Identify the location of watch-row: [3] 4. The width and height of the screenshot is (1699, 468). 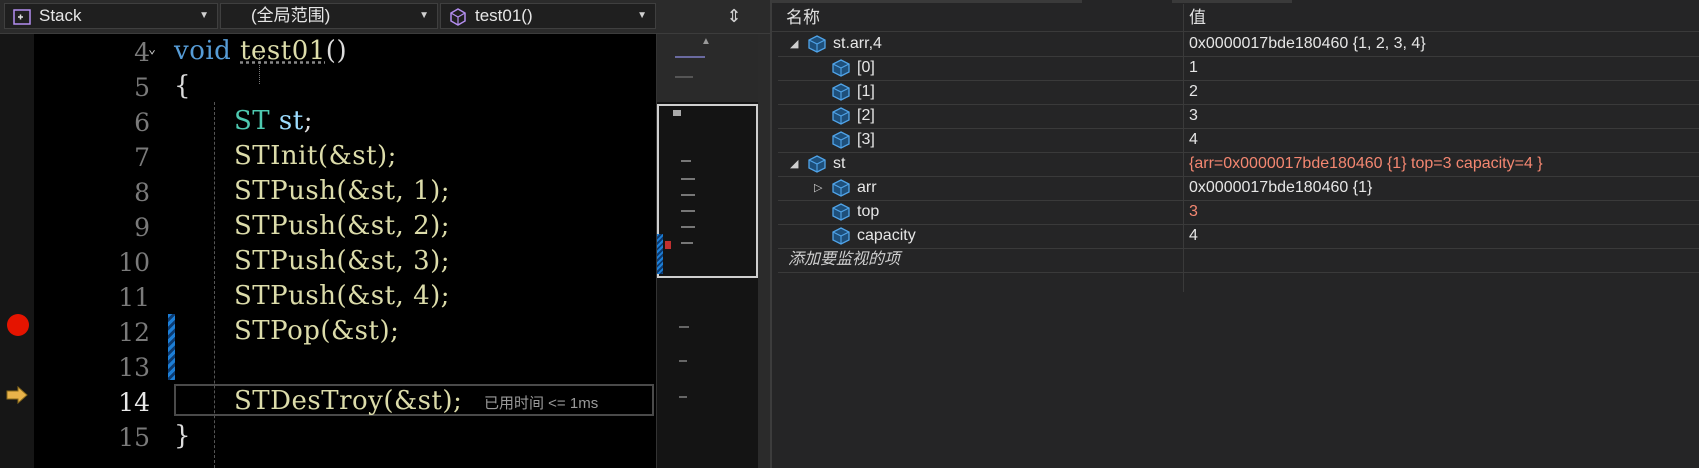
(1238, 140).